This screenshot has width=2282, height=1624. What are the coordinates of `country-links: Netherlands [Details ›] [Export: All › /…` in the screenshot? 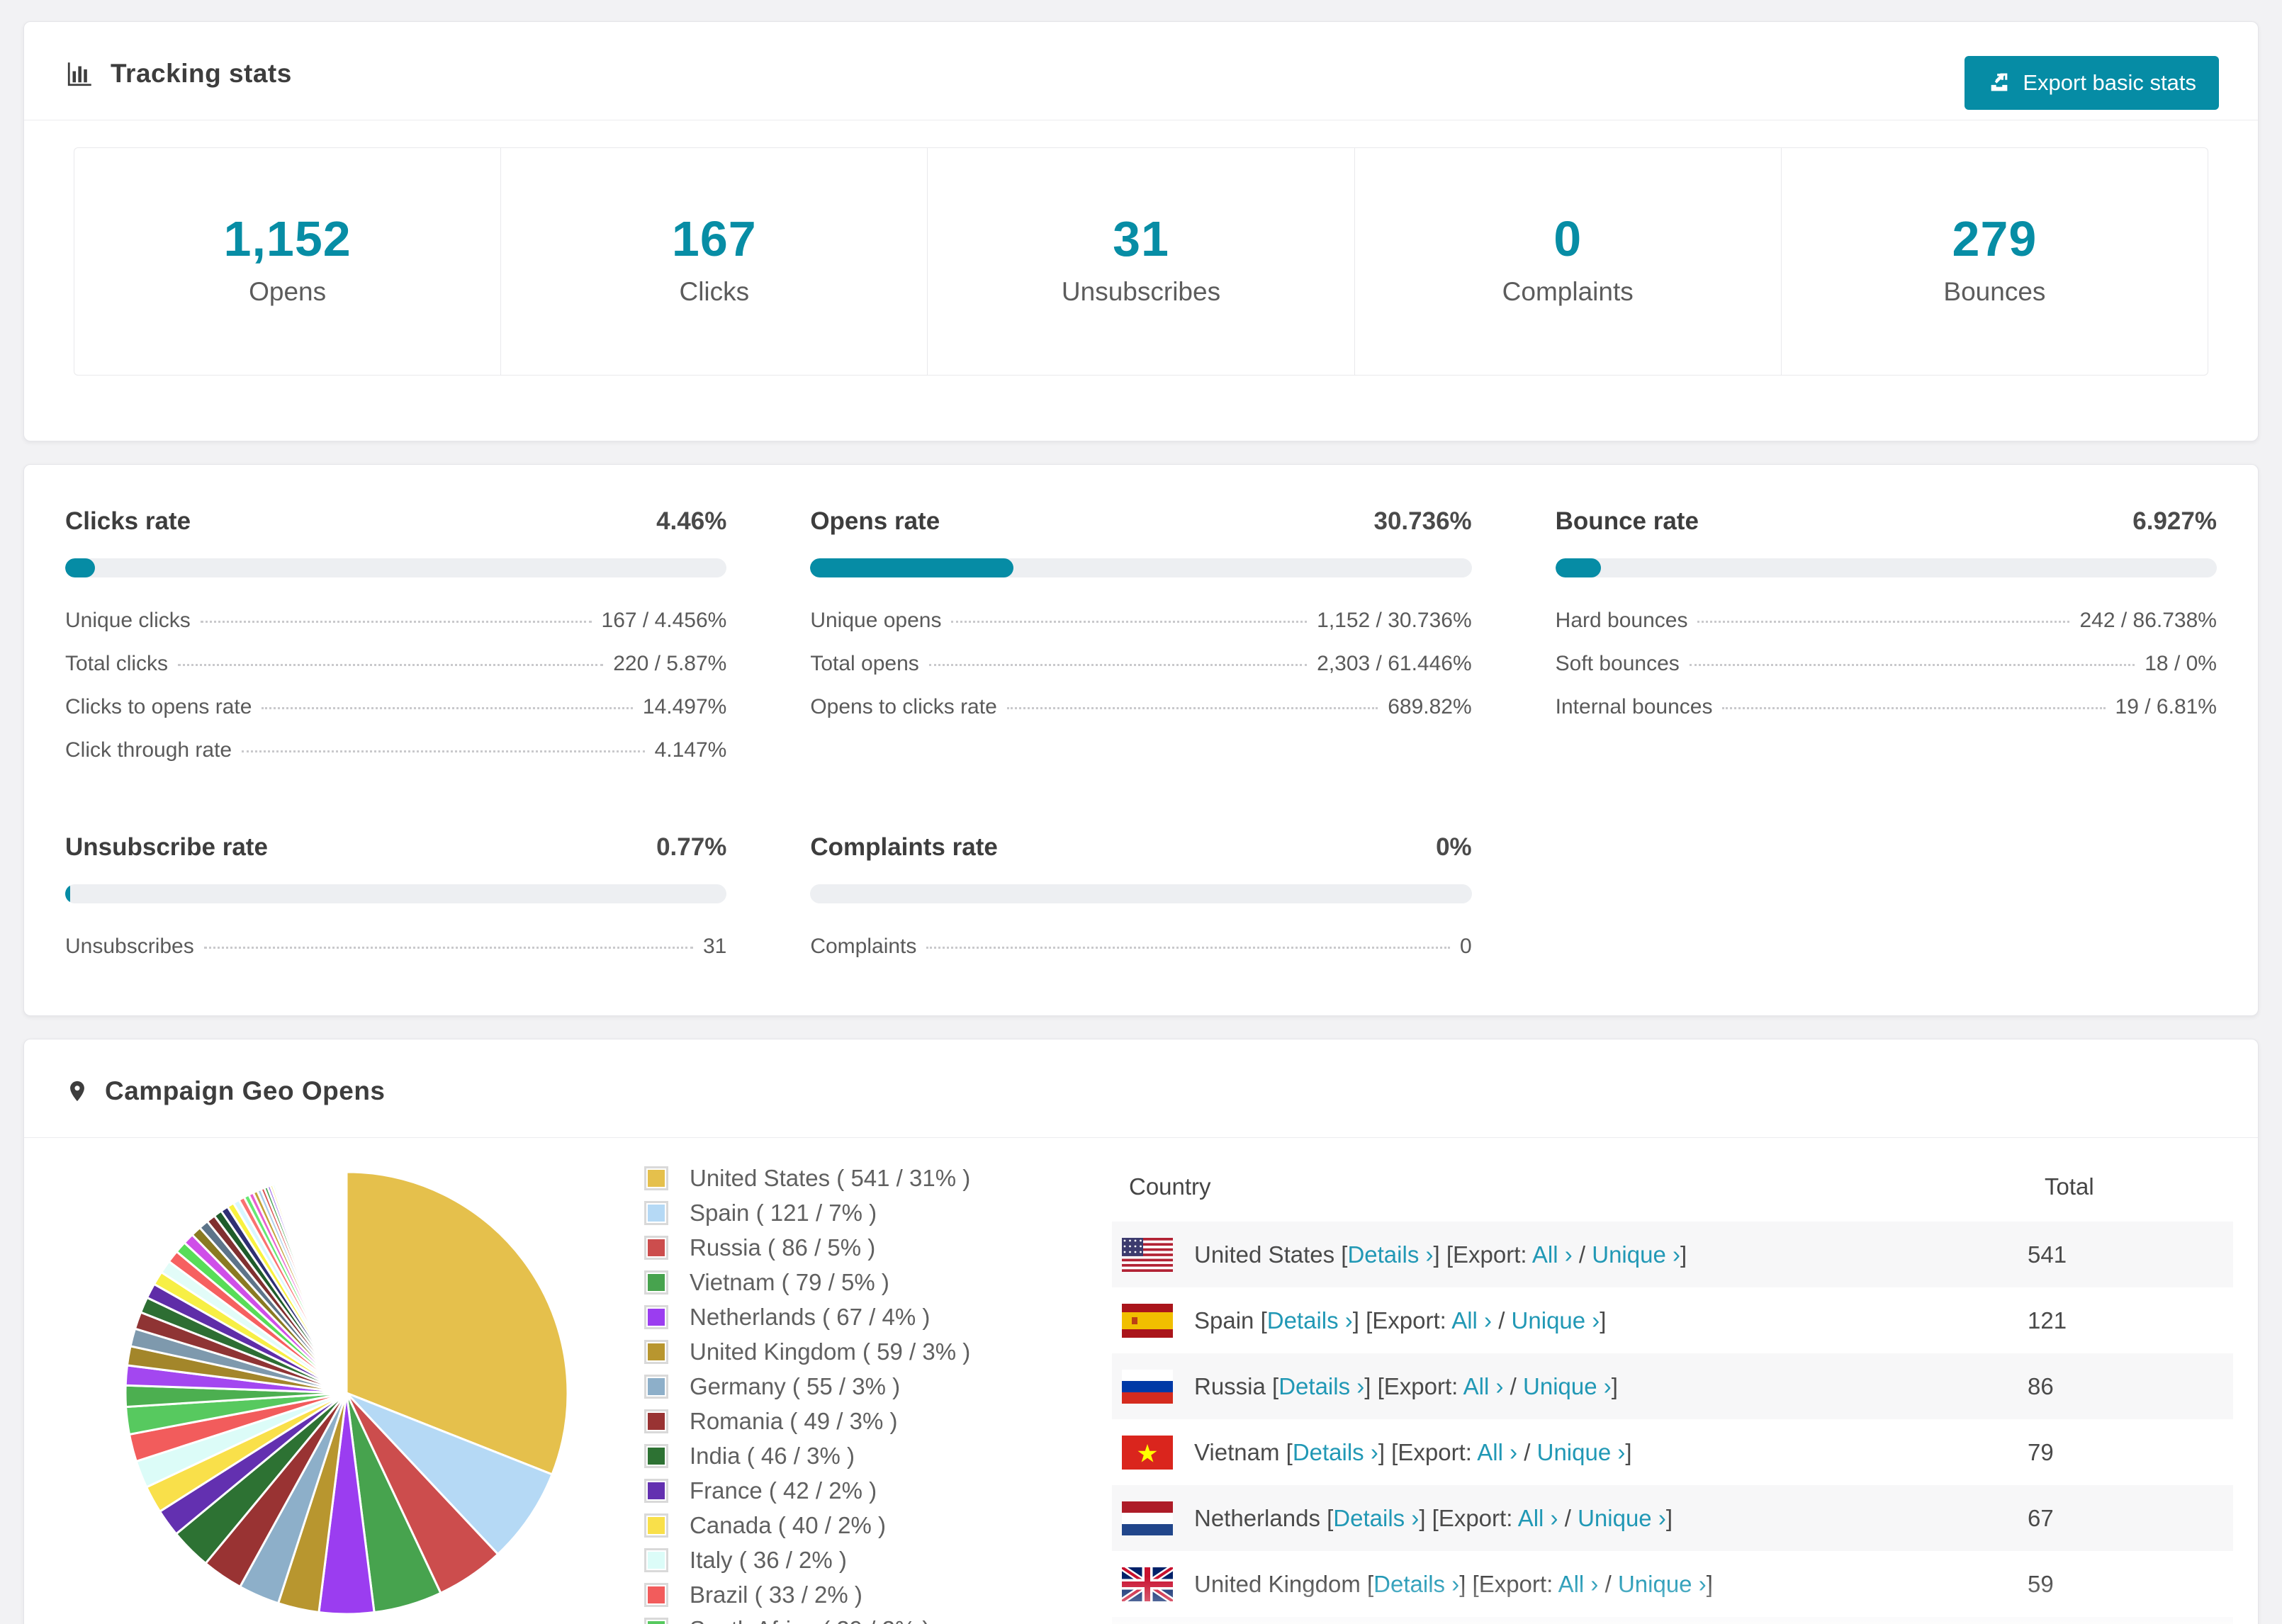 It's located at (1434, 1518).